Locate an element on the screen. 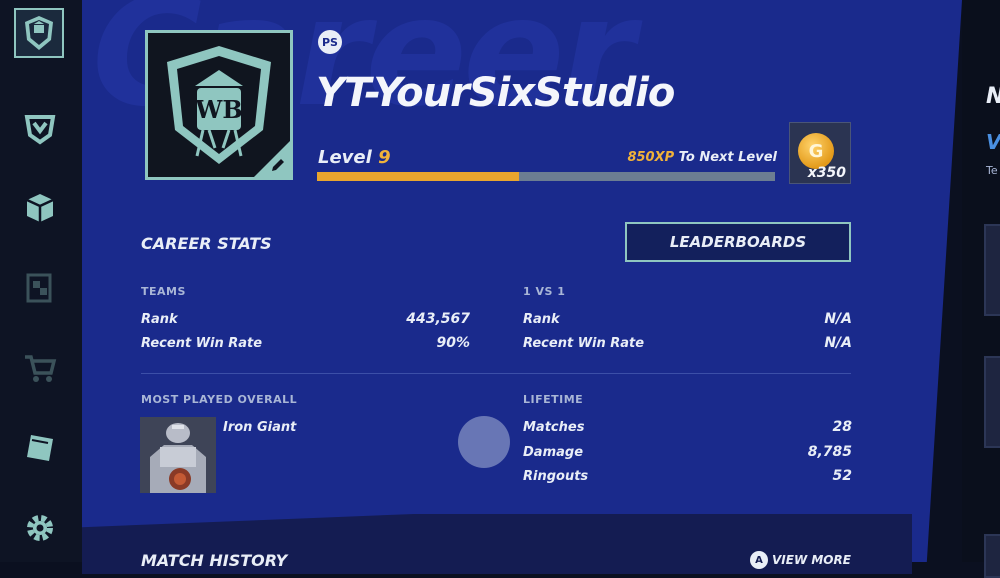  profile-avatar: WB is located at coordinates (219, 105).